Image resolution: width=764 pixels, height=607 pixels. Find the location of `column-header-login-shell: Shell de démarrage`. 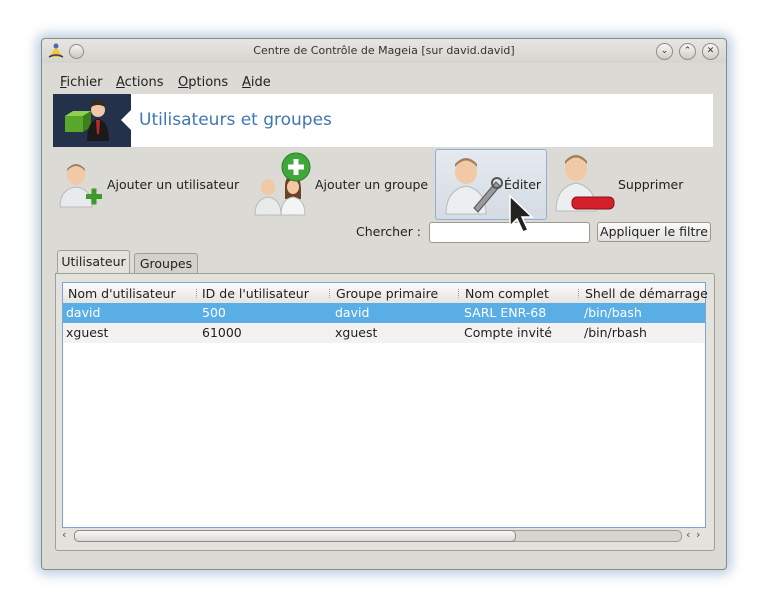

column-header-login-shell: Shell de démarrage is located at coordinates (646, 293).